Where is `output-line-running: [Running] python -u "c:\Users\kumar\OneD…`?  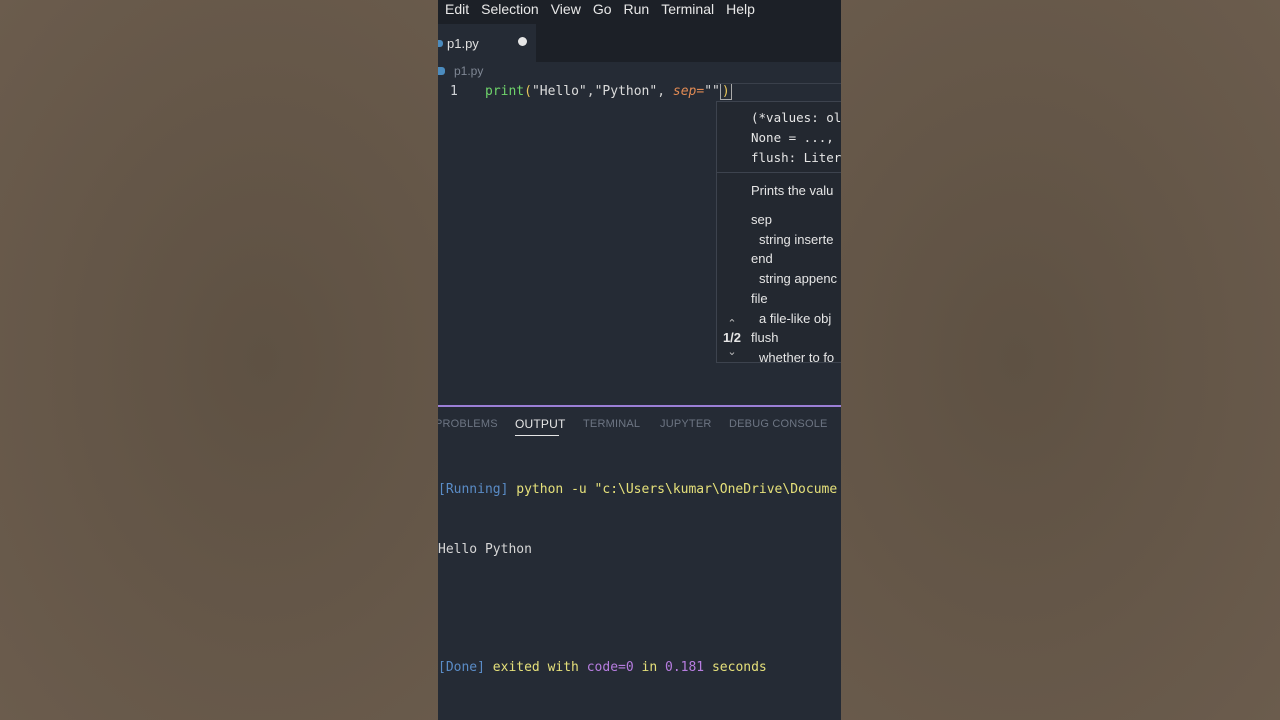
output-line-running: [Running] python -u "c:\Users\kumar\OneD… is located at coordinates (639, 490).